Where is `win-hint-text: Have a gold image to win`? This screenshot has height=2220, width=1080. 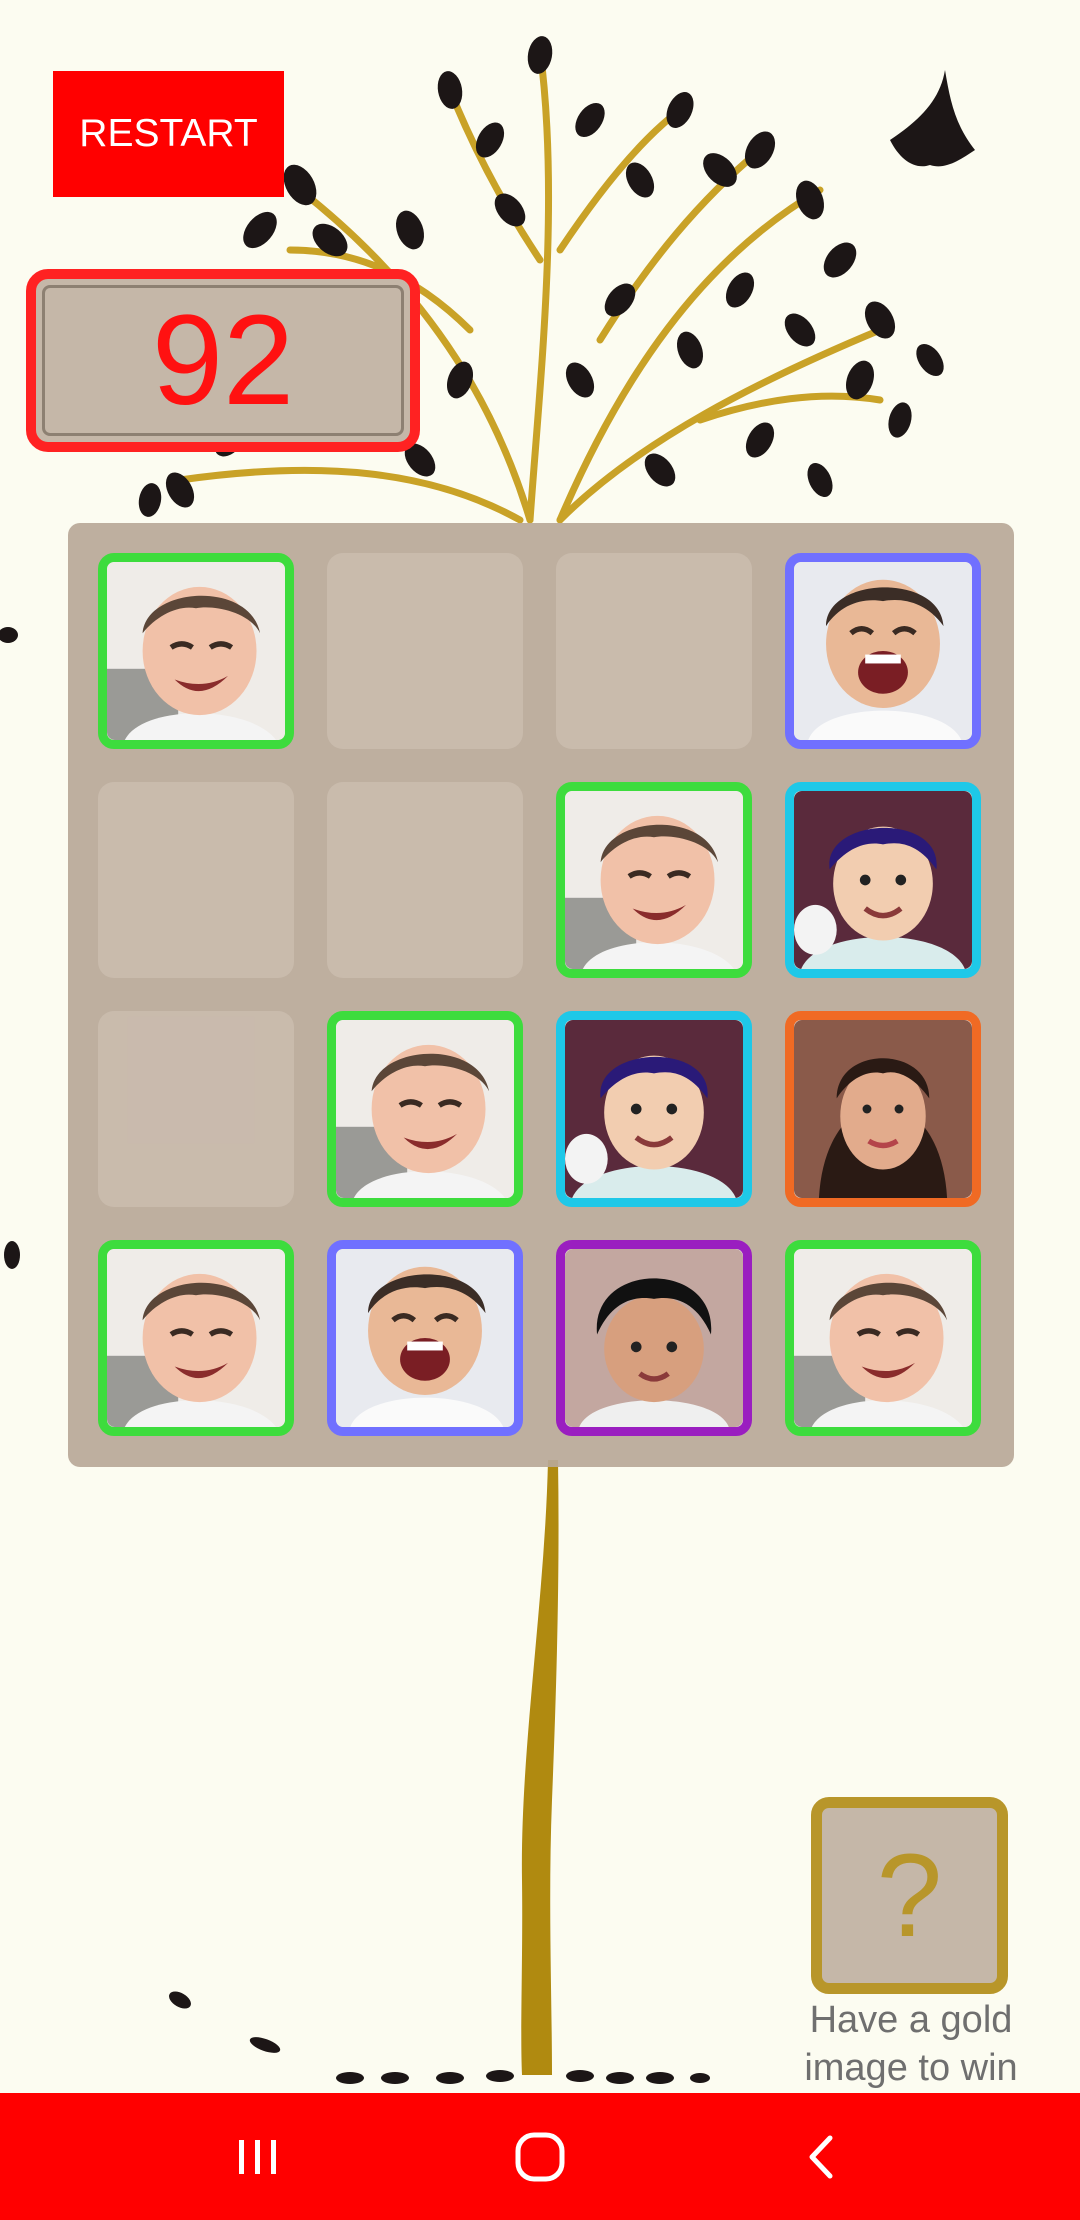 win-hint-text: Have a gold image to win is located at coordinates (911, 2044).